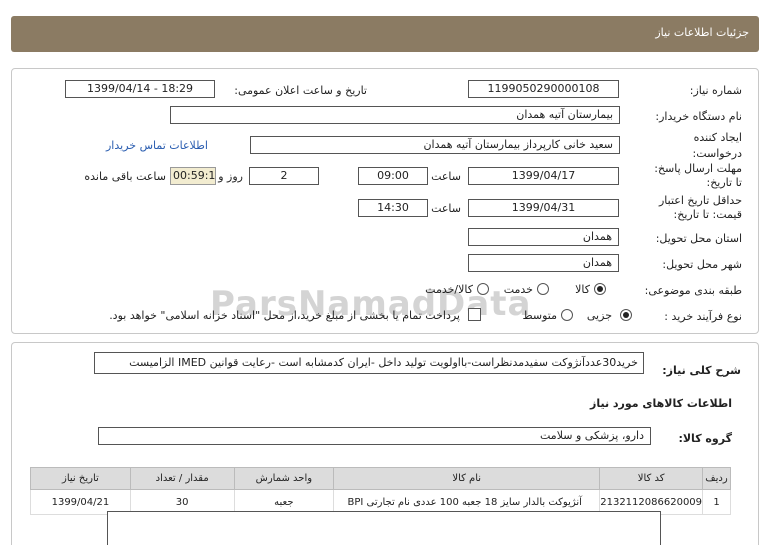 The width and height of the screenshot is (770, 545). What do you see at coordinates (374, 436) in the screenshot?
I see `goods-group-field: دارو، پزشکی و سلامت` at bounding box center [374, 436].